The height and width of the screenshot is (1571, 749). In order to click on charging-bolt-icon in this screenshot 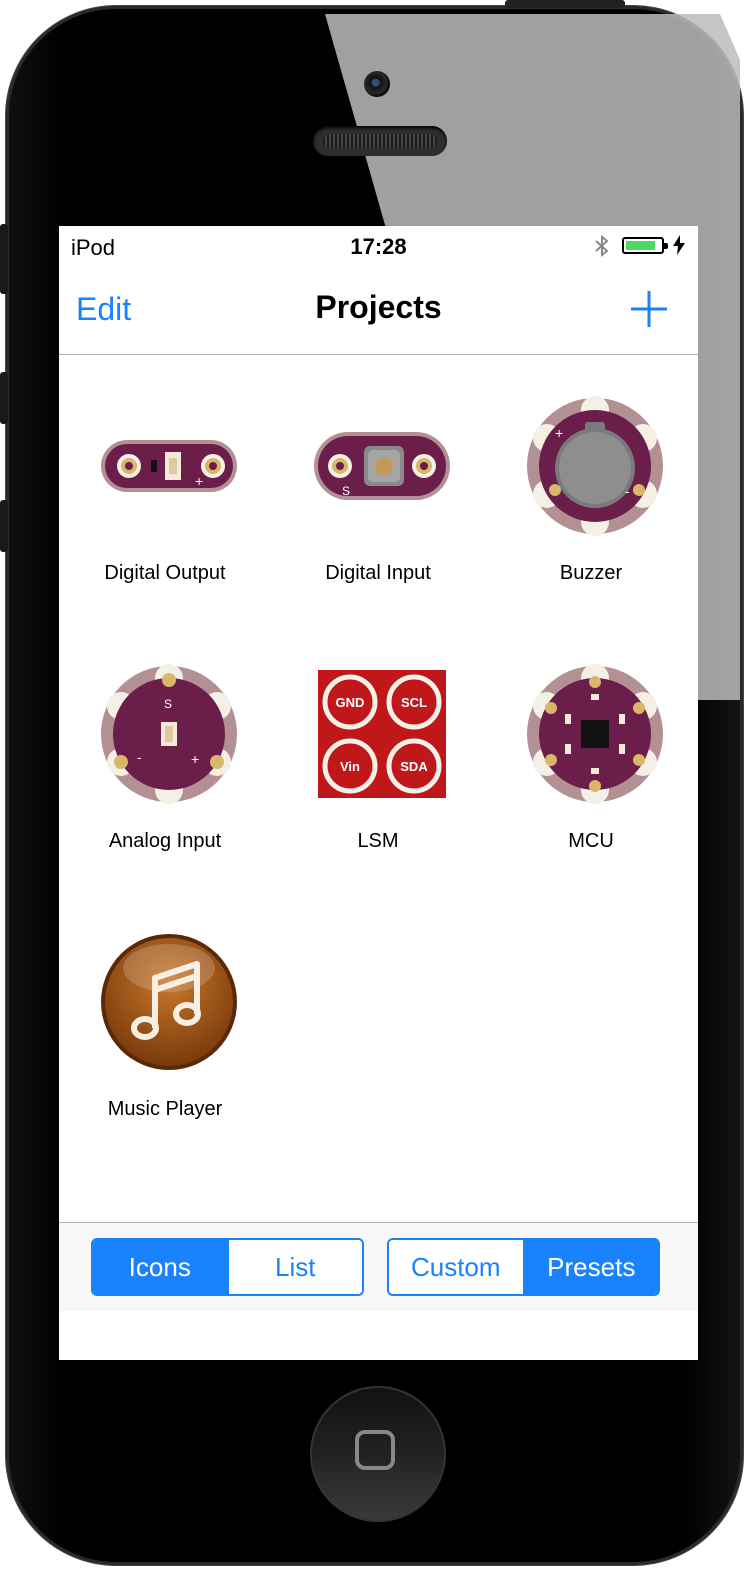, I will do `click(679, 245)`.